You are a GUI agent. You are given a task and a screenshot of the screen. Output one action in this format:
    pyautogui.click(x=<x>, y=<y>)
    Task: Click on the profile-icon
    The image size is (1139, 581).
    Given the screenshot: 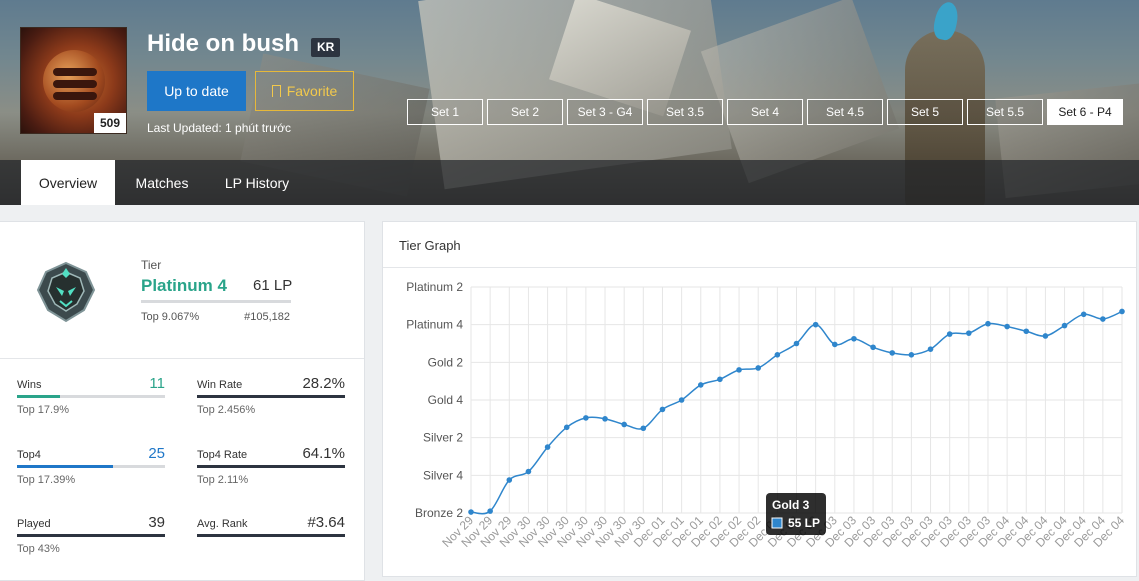 What is the action you would take?
    pyautogui.click(x=74, y=81)
    